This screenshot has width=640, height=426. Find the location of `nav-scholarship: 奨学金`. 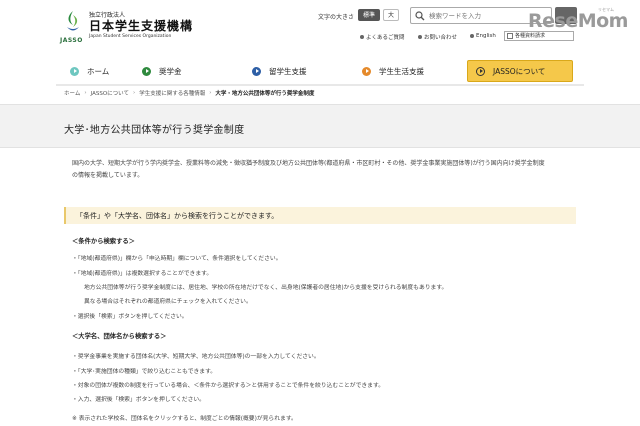

nav-scholarship: 奨学金 is located at coordinates (162, 71).